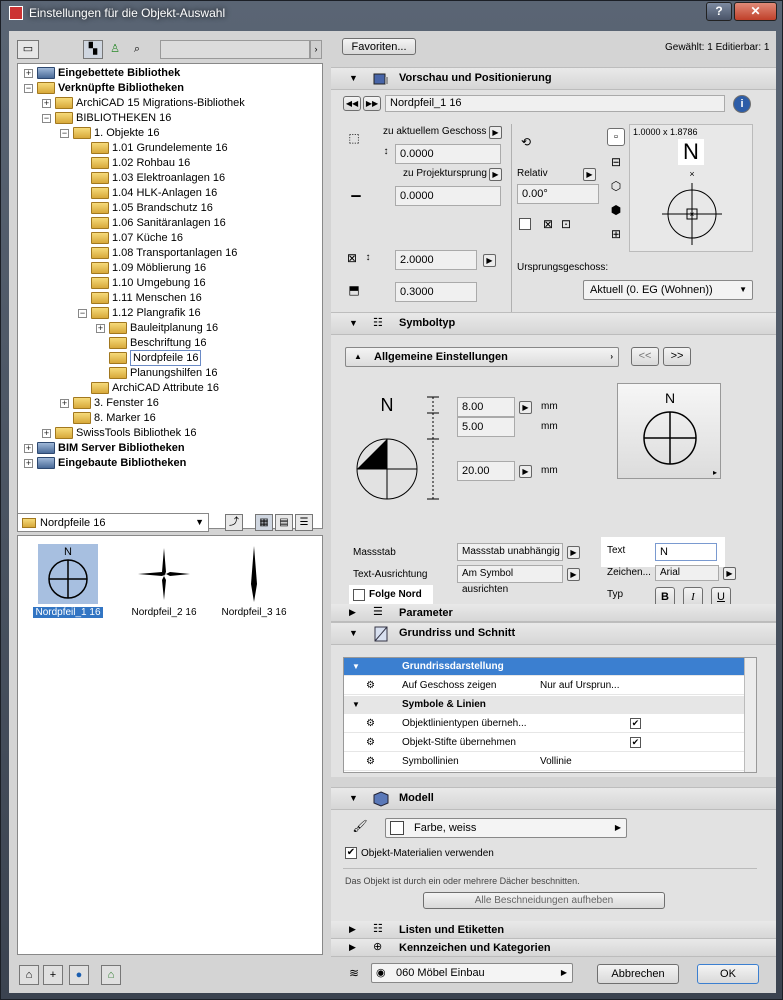 This screenshot has width=783, height=1000. Describe the element at coordinates (544, 743) in the screenshot. I see `table-row: ⚙ Objekt-Stifte übernehmen ✔` at that location.